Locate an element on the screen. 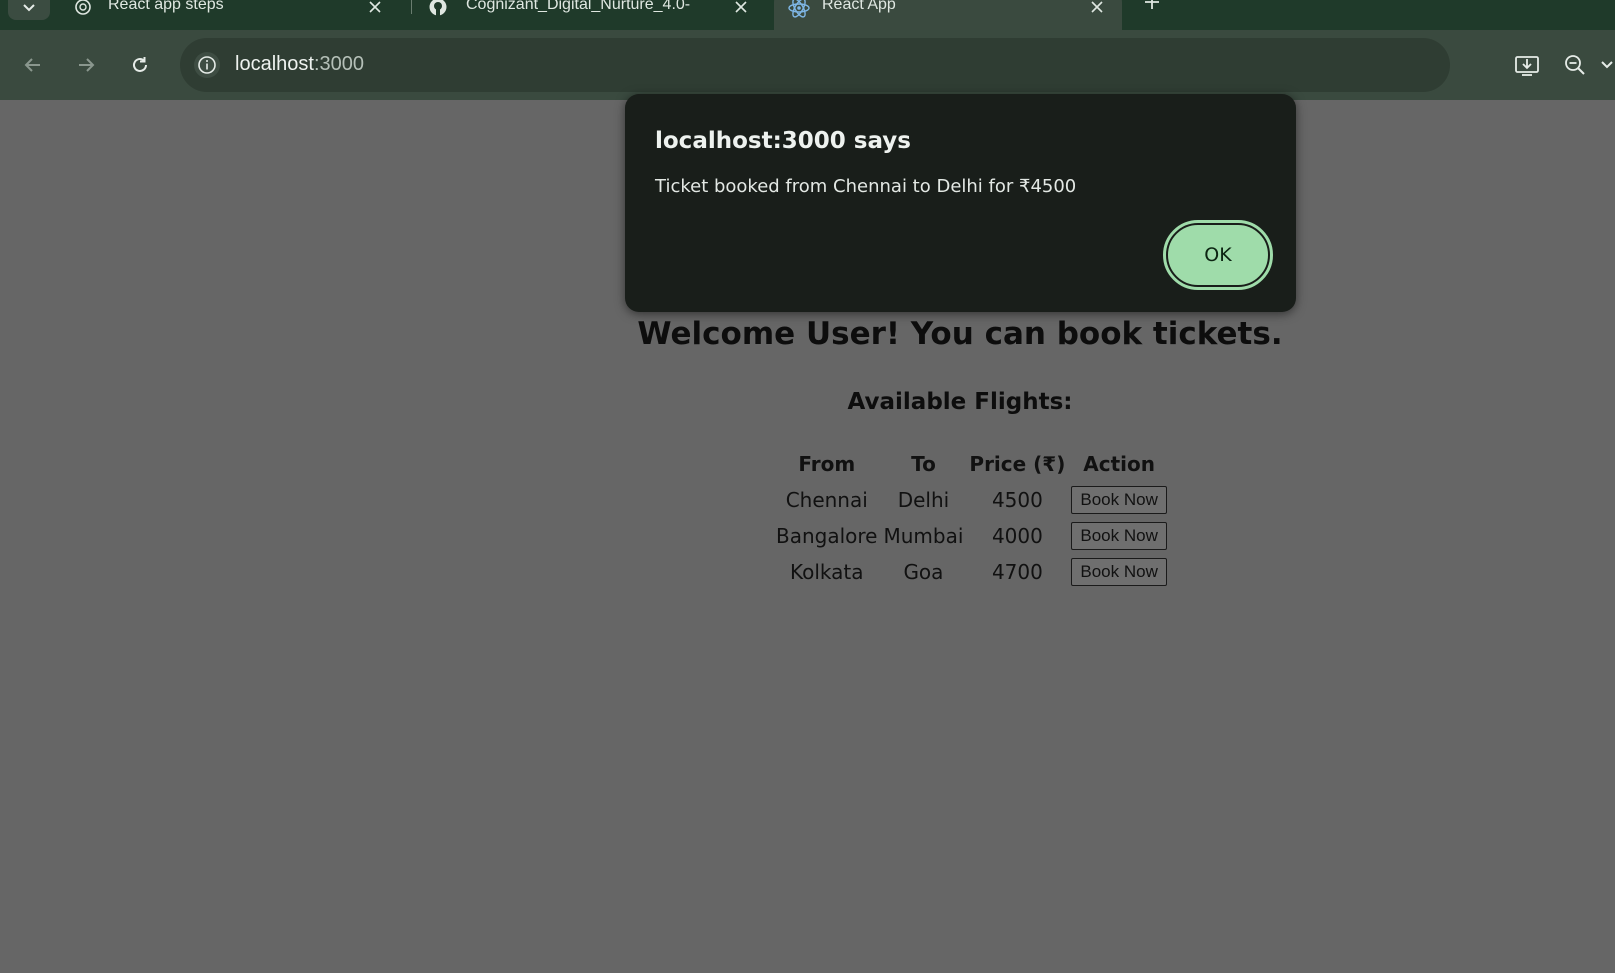 This screenshot has height=973, width=1615. cell-from: Chennai is located at coordinates (826, 500).